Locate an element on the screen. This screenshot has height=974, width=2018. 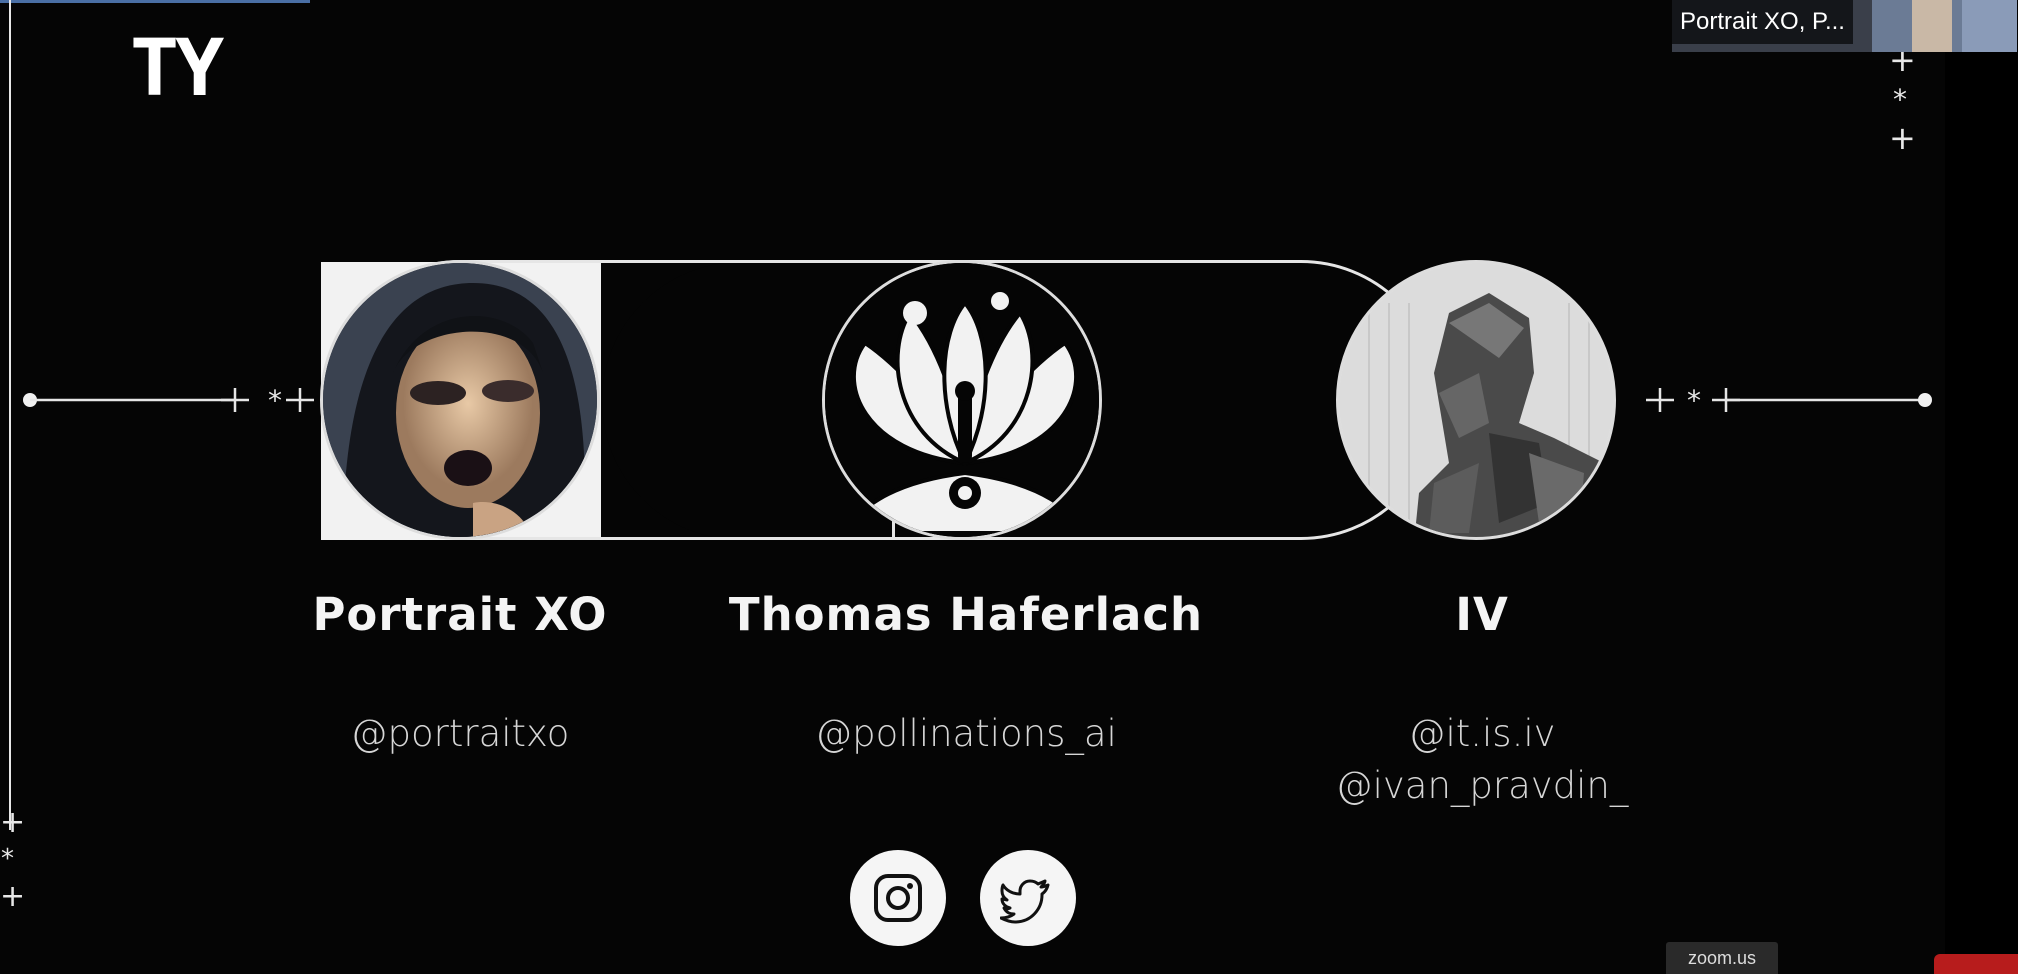
video-side-strip is located at coordinates (1981, 487).